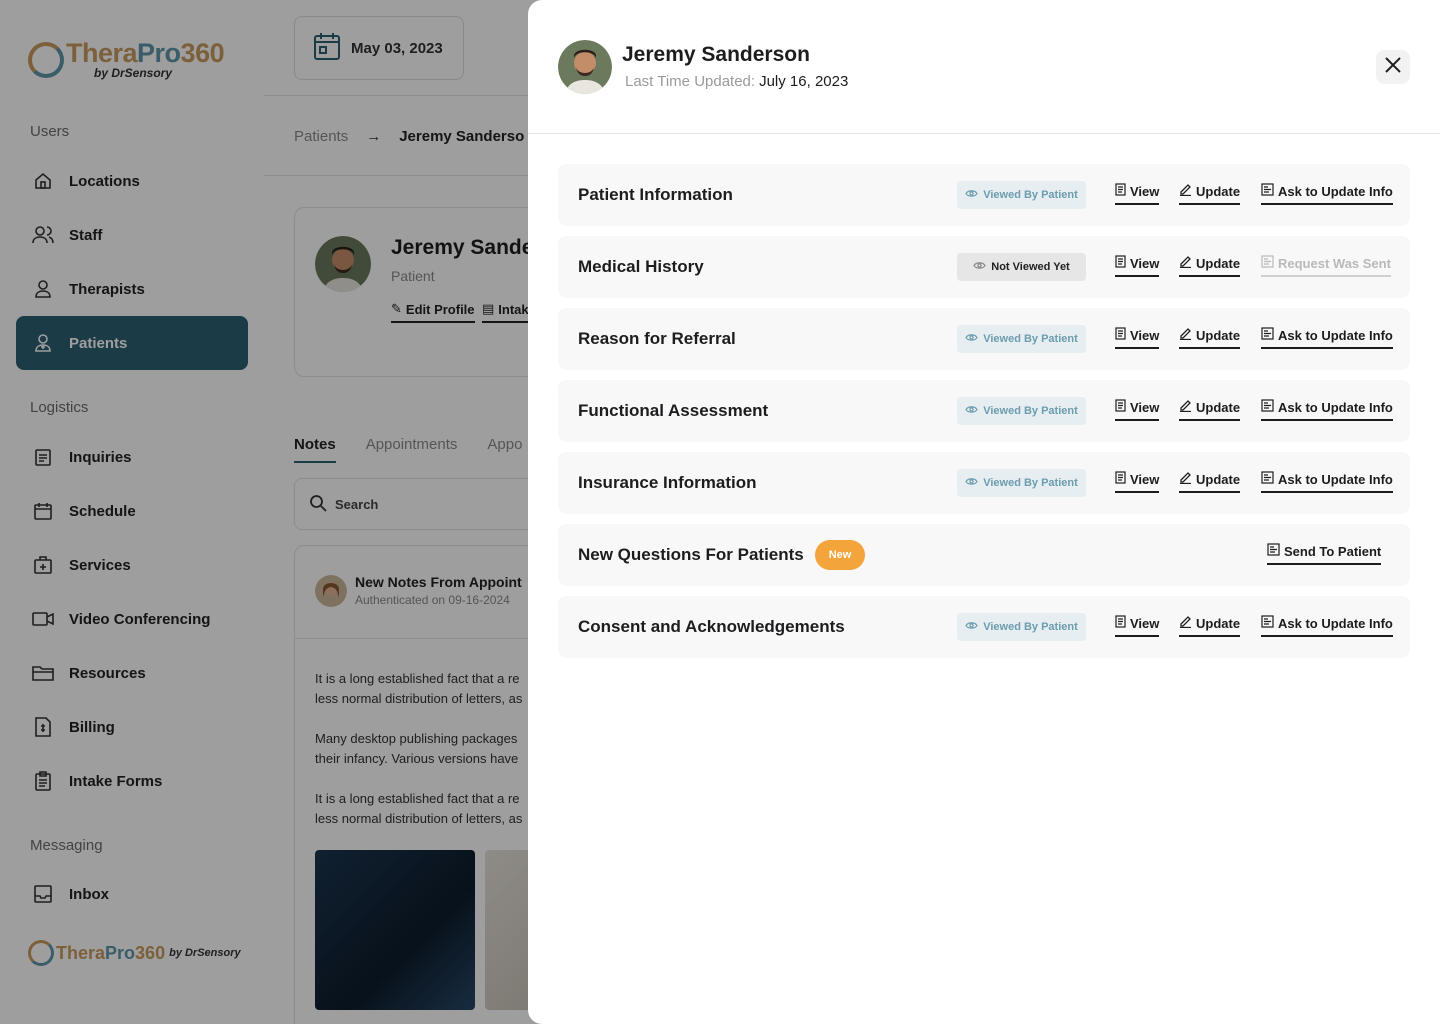 The image size is (1440, 1024). I want to click on request-sent-button: Request Was Sent, so click(1326, 266).